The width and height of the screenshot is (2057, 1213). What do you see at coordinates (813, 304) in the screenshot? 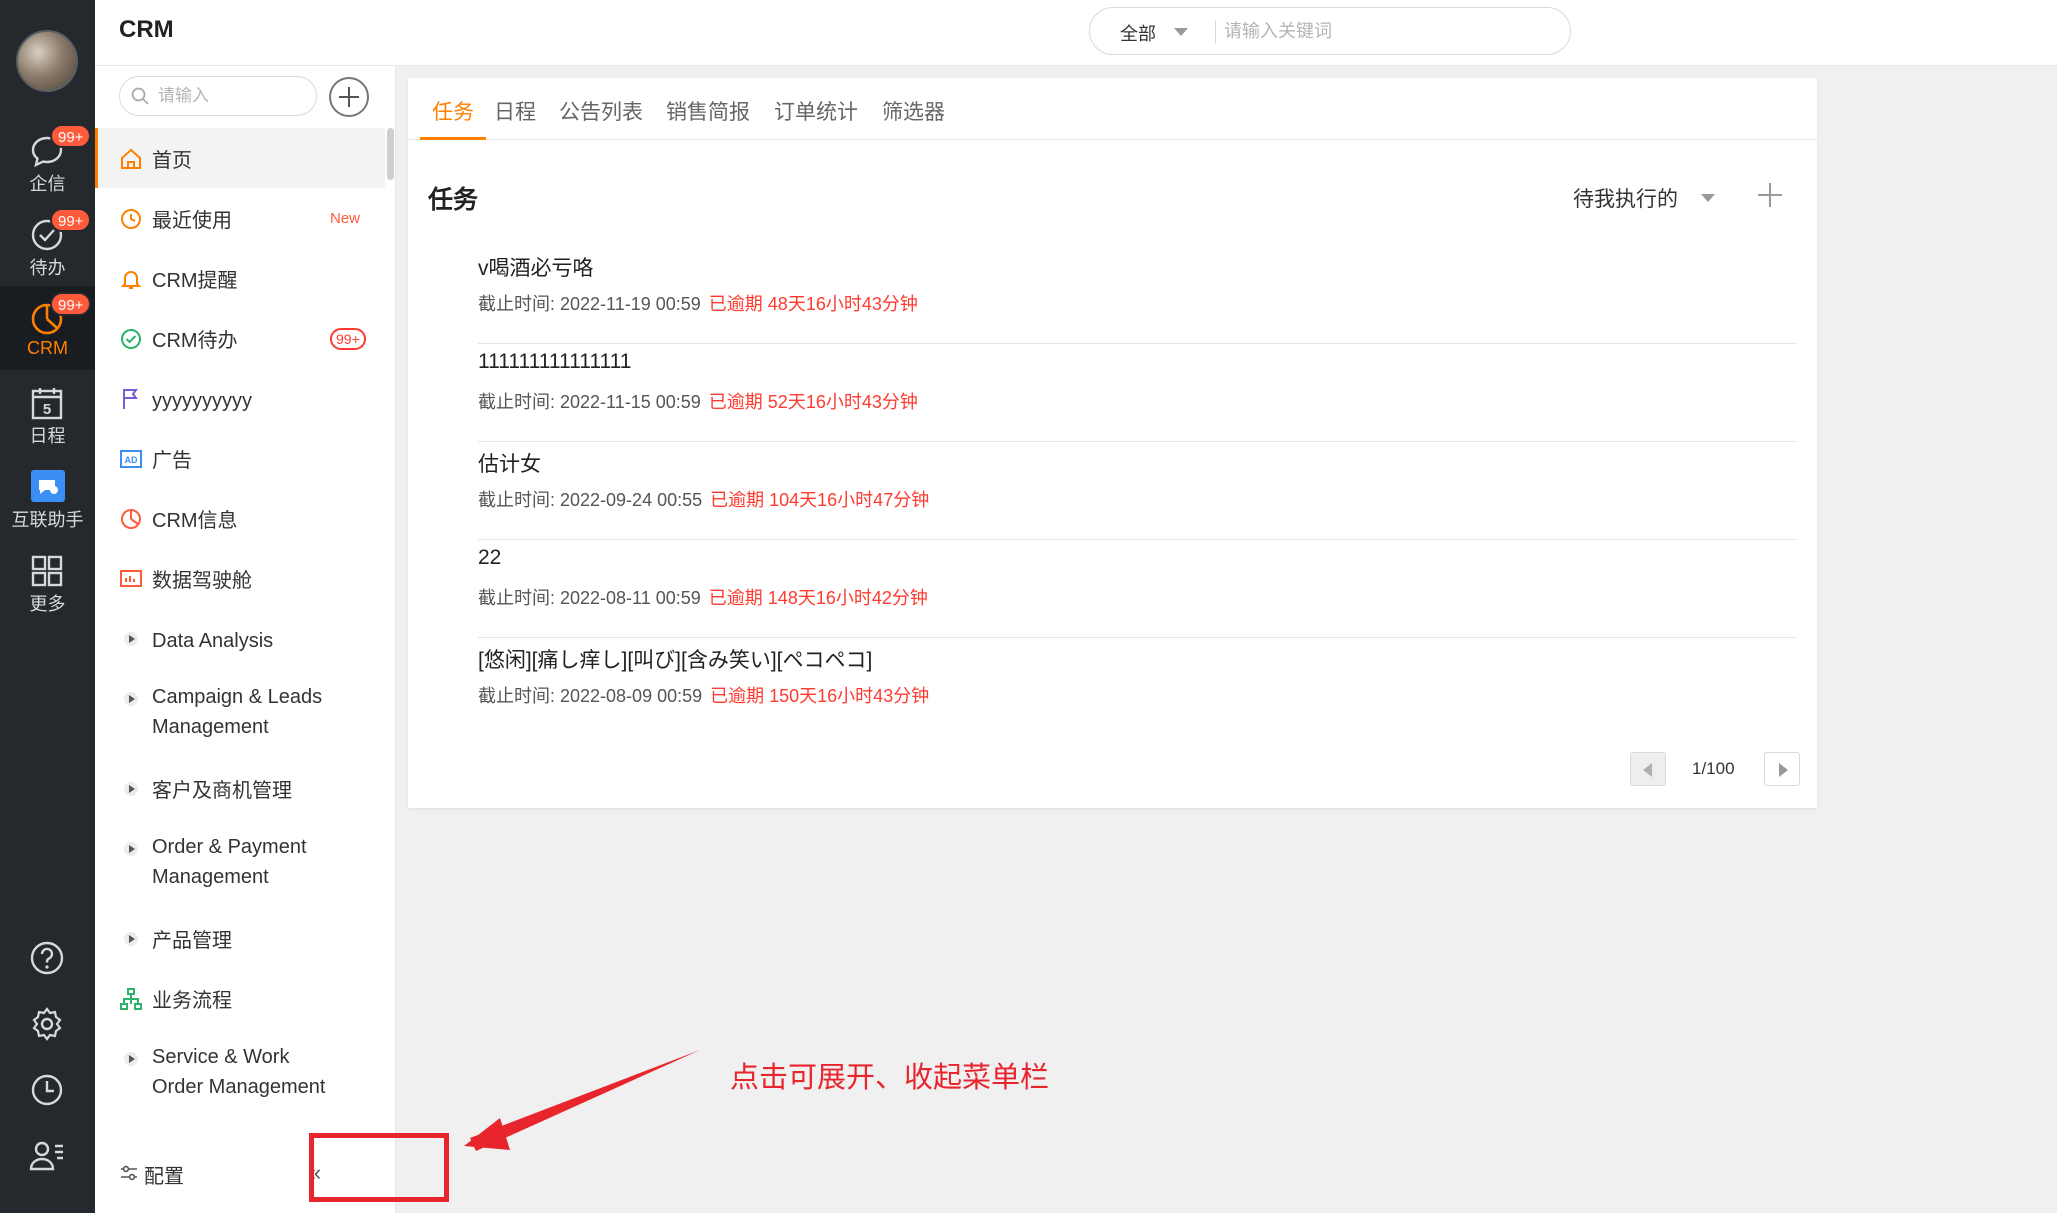
I see `task-overdue: 已逾期 48天16小时43分钟` at bounding box center [813, 304].